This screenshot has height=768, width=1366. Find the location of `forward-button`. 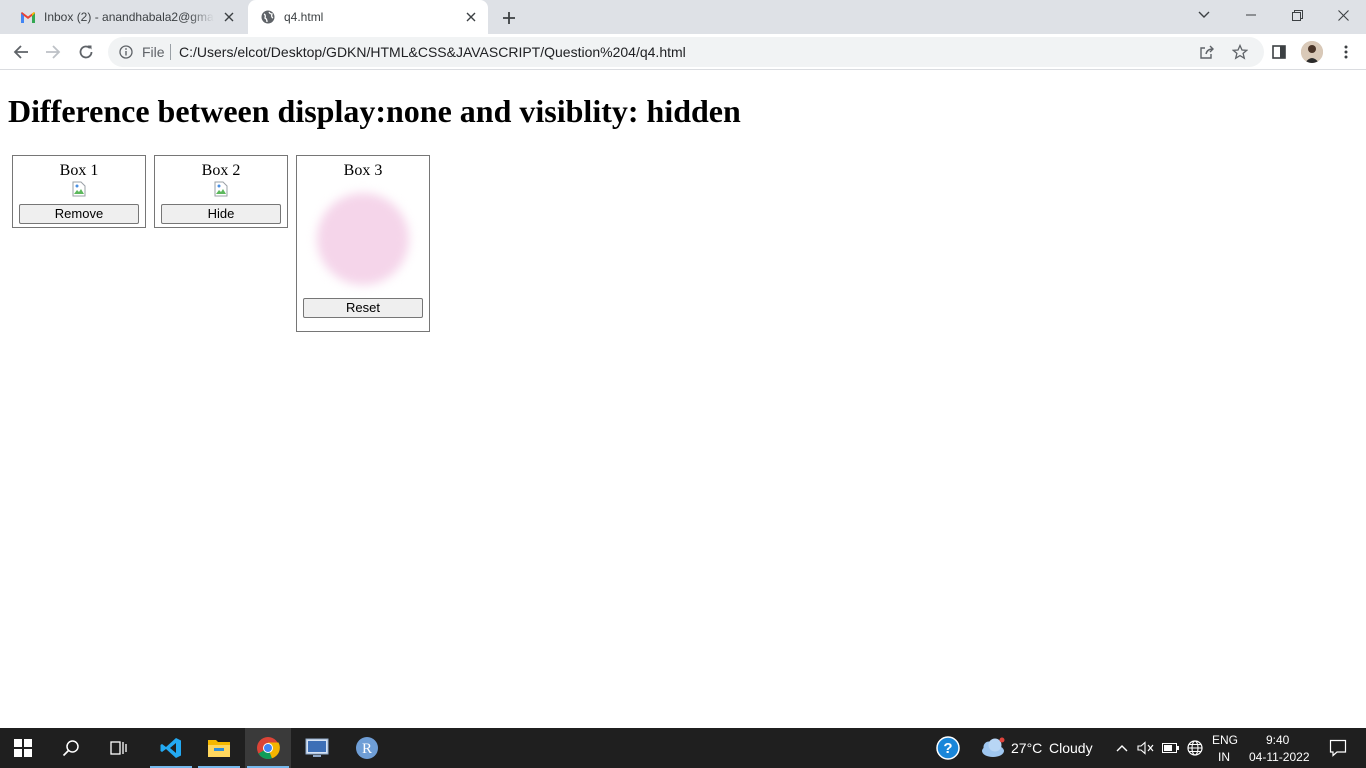

forward-button is located at coordinates (53, 52).